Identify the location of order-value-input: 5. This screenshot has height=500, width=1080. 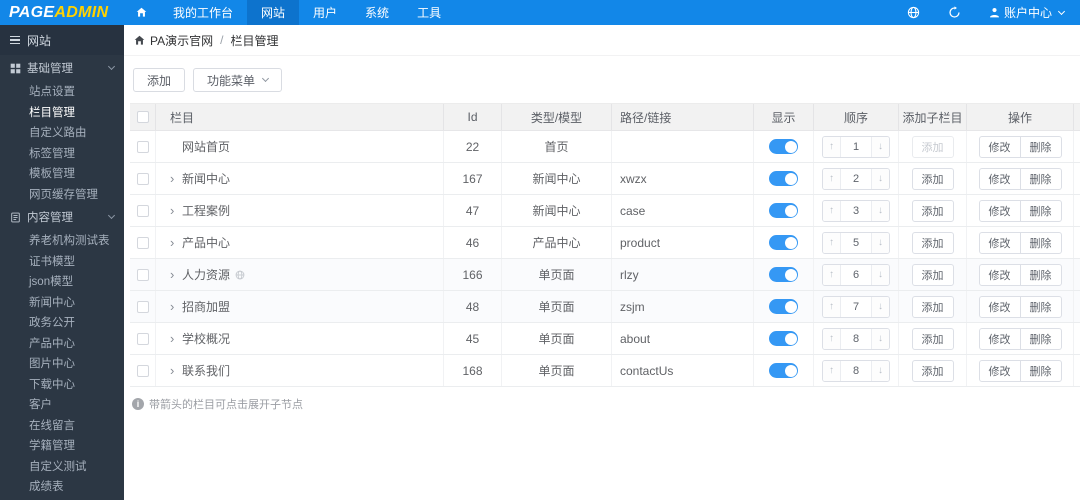
(856, 243).